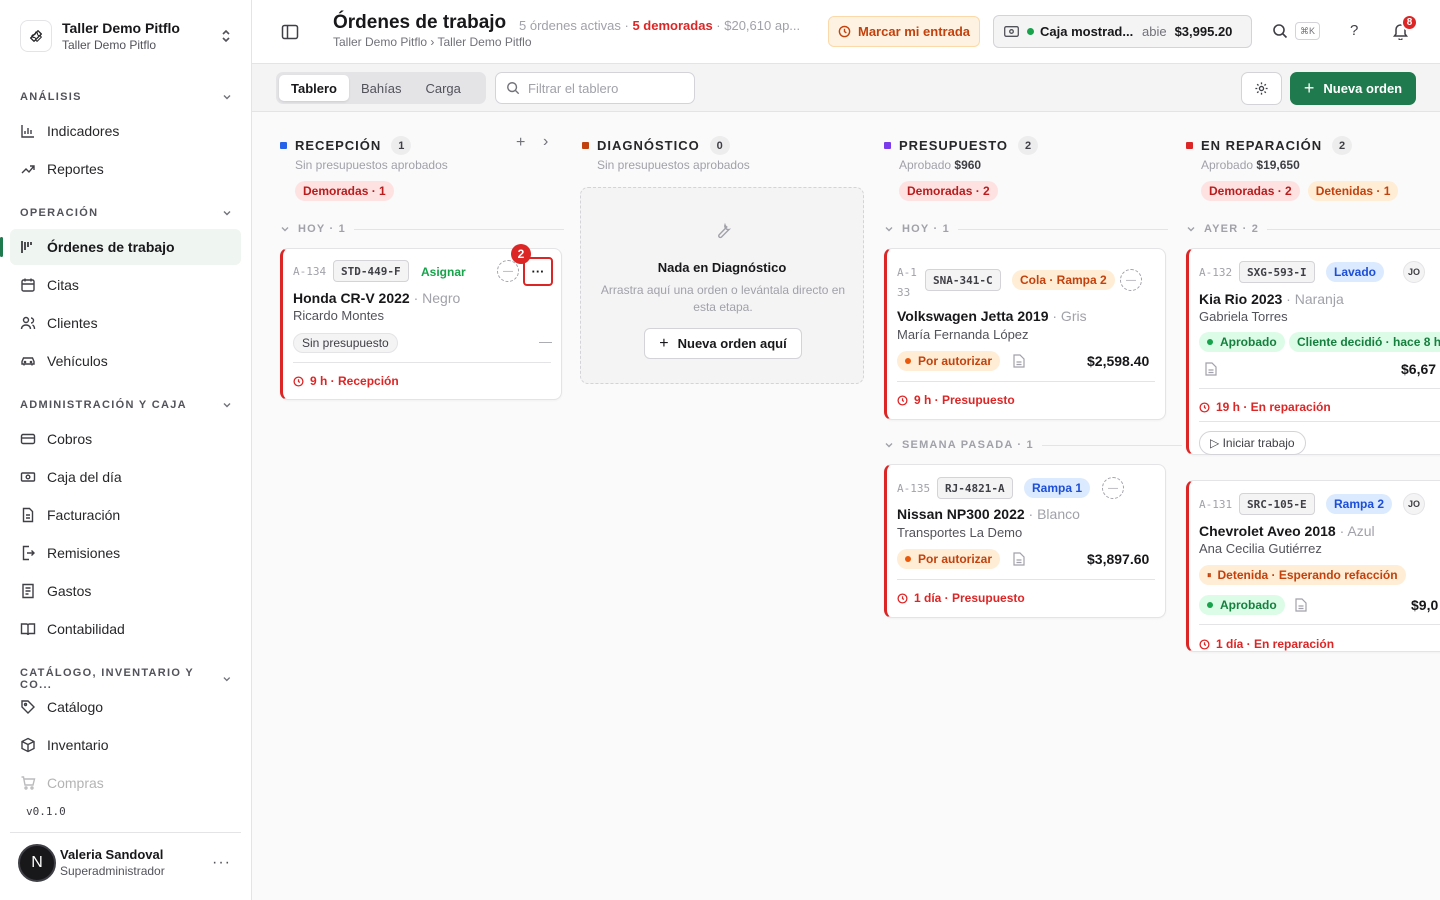 This screenshot has width=1440, height=900. Describe the element at coordinates (1252, 443) in the screenshot. I see `start-work-button: ▷ Iniciar trabajo` at that location.